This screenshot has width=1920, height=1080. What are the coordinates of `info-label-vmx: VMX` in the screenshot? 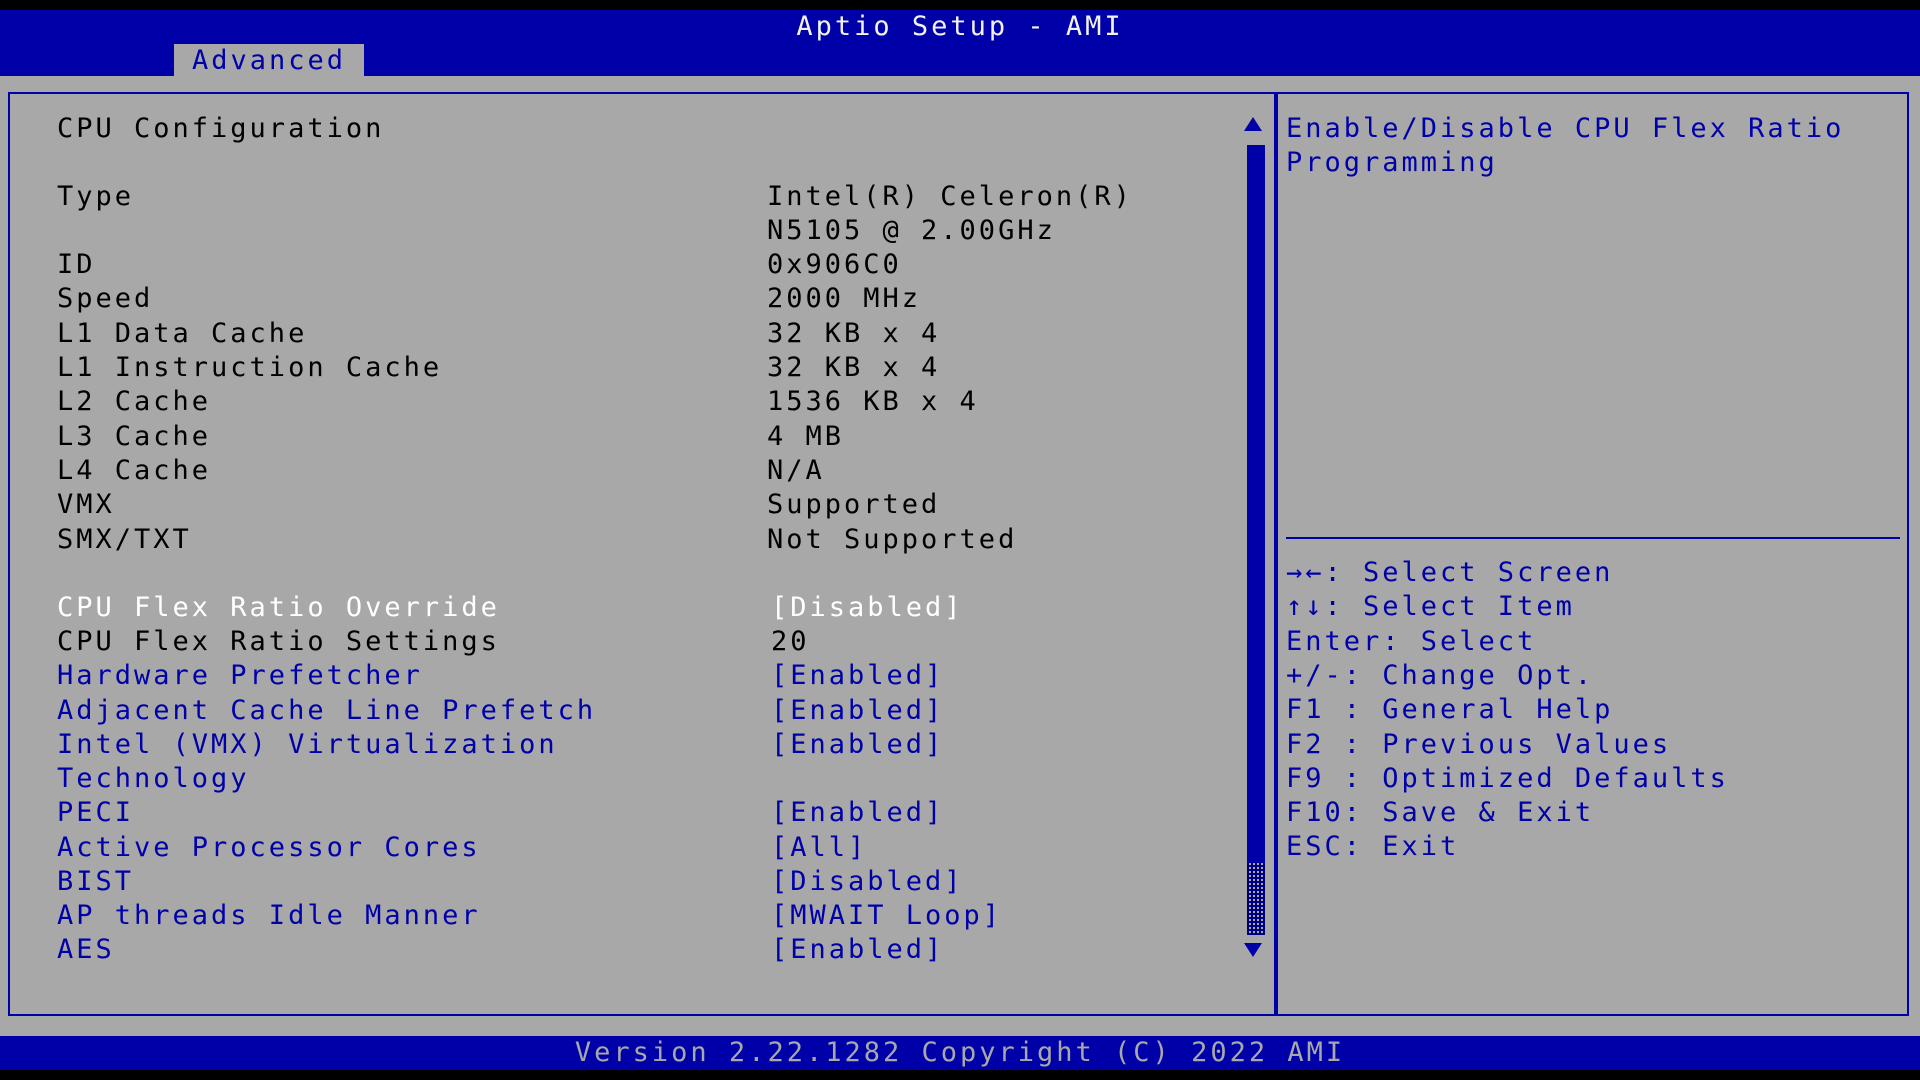 It's located at (86, 504).